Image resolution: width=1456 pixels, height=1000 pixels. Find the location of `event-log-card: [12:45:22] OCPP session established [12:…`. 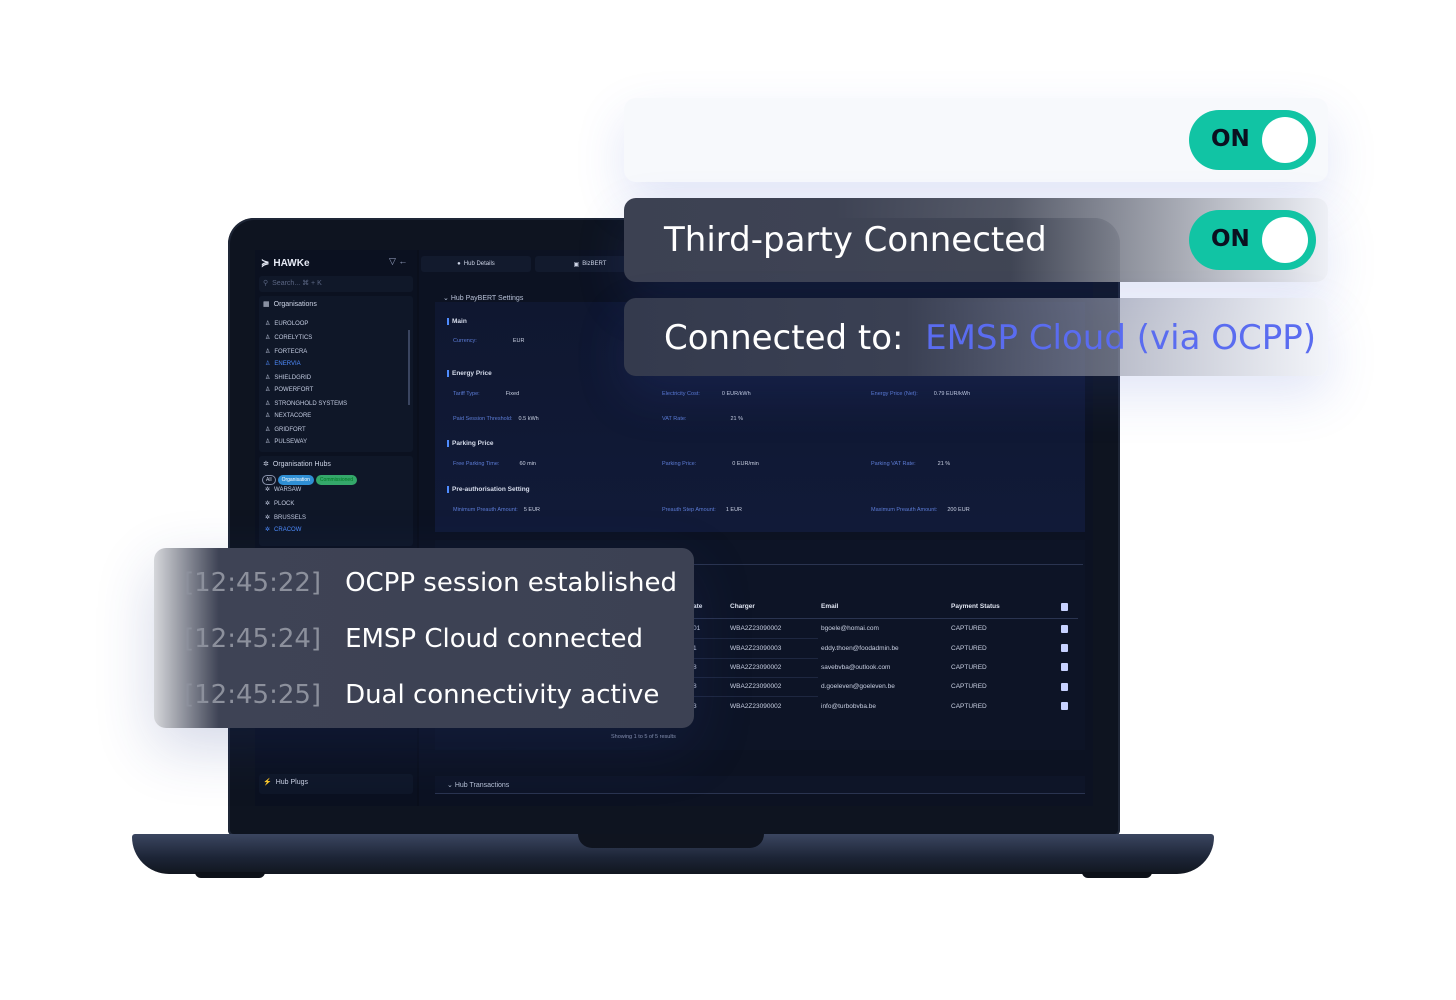

event-log-card: [12:45:22] OCPP session established [12:… is located at coordinates (424, 638).